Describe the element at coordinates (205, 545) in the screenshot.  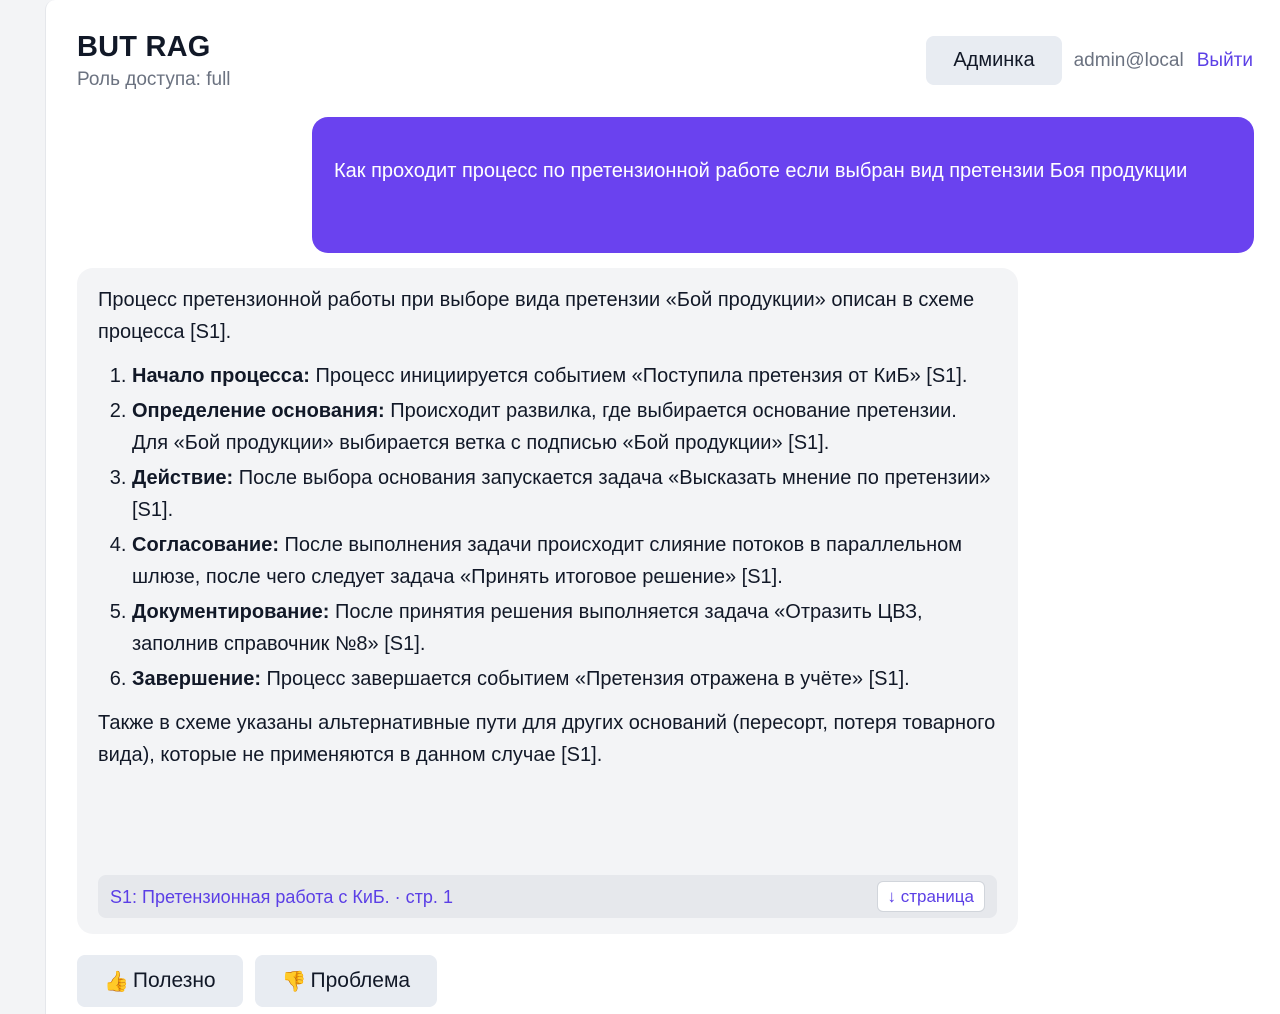
I see `answer-step-title: Согласование:` at that location.